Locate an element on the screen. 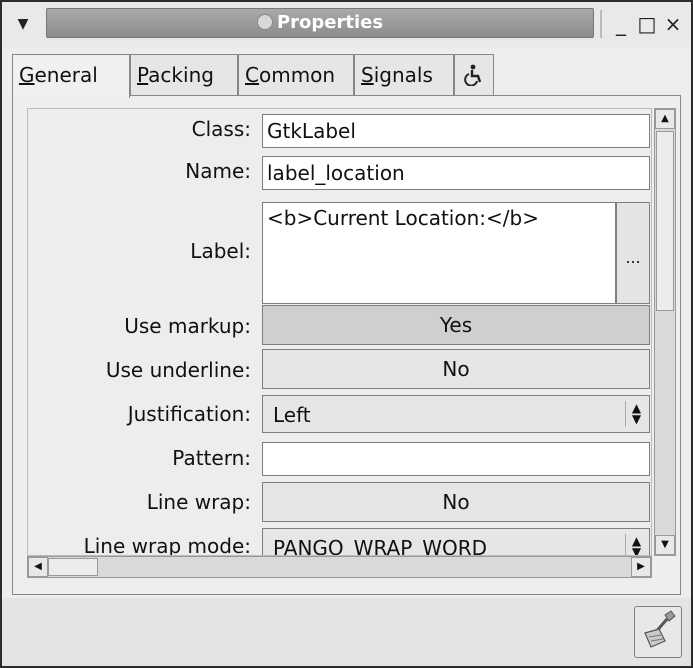 The height and width of the screenshot is (668, 693). title-area: Properties is located at coordinates (320, 23).